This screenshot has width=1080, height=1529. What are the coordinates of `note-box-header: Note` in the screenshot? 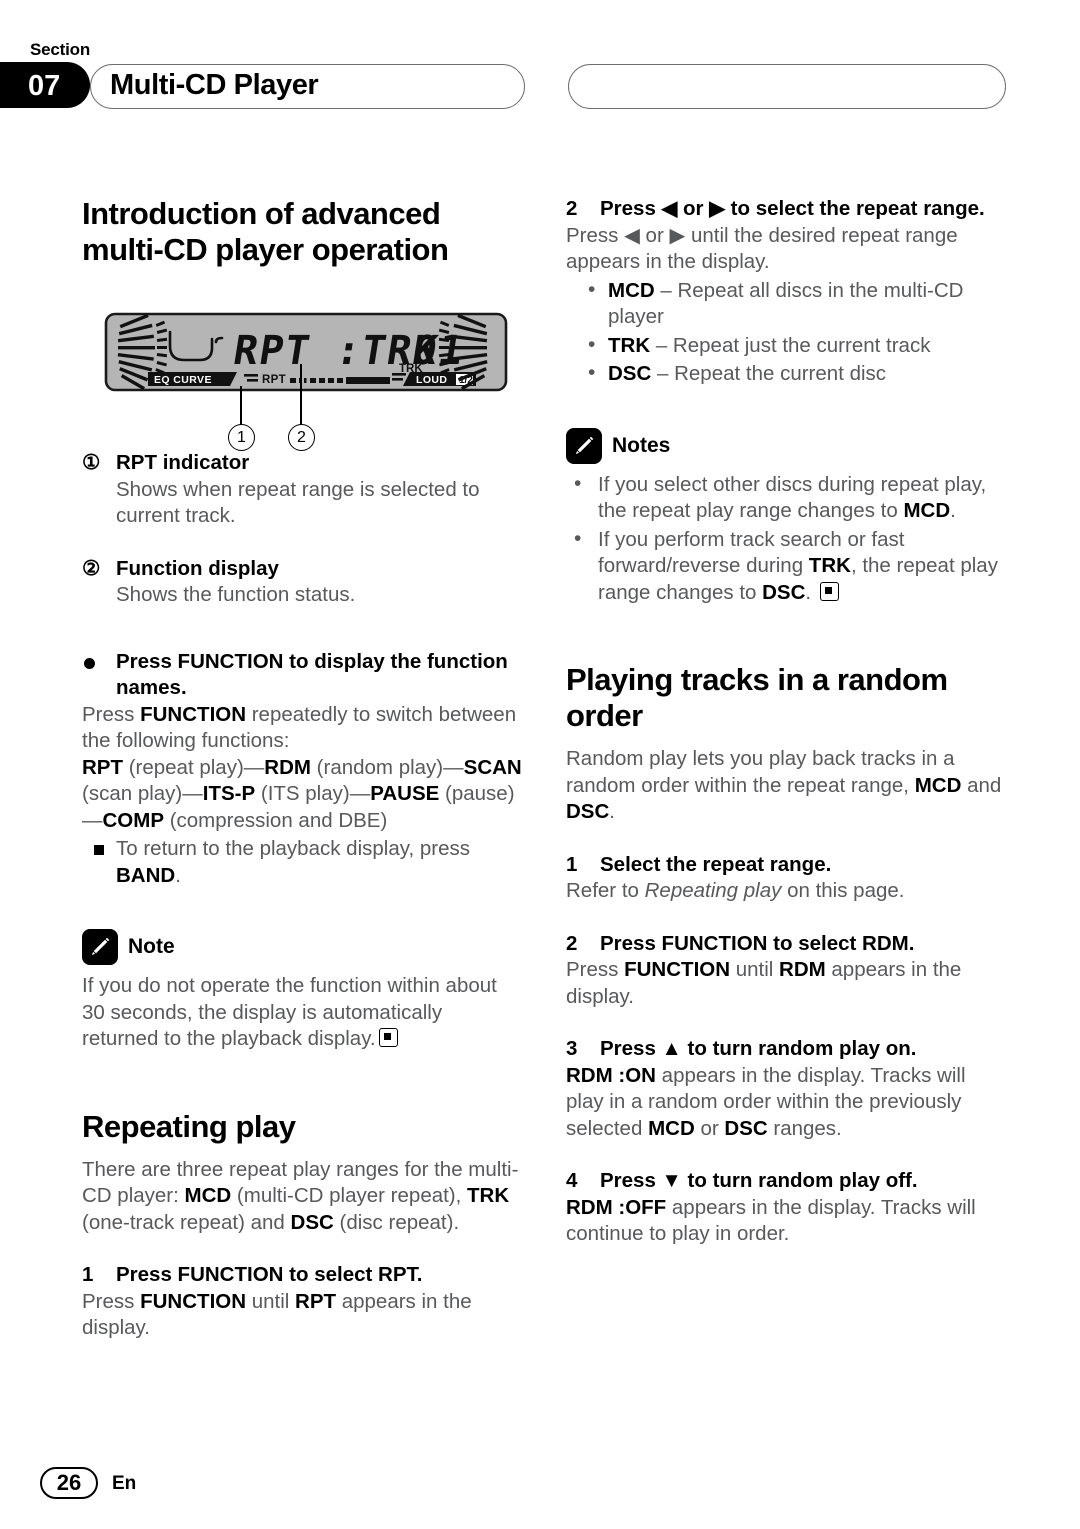 It's located at (303, 947).